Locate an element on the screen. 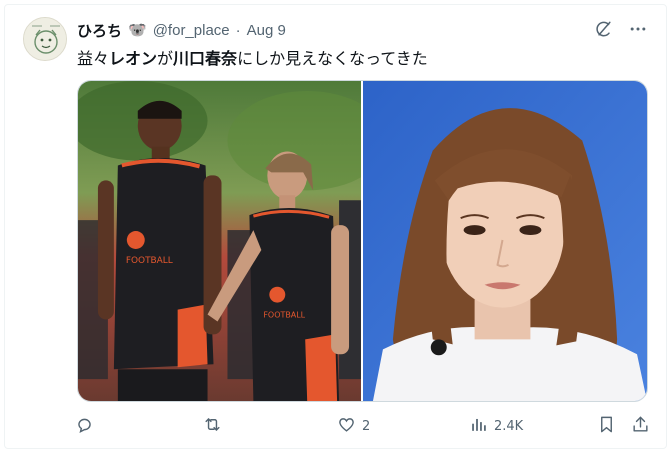 This screenshot has width=671, height=453. tweet-text: 益々レオンが川口春奈にしか見えなくなってきた is located at coordinates (252, 57).